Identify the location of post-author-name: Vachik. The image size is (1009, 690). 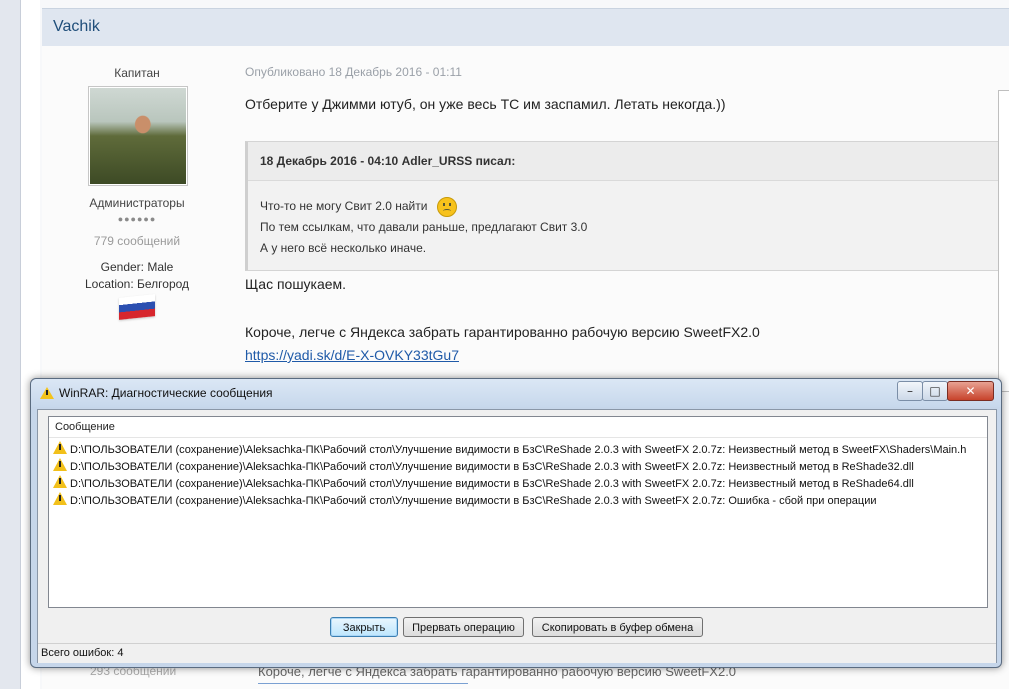
(76, 27).